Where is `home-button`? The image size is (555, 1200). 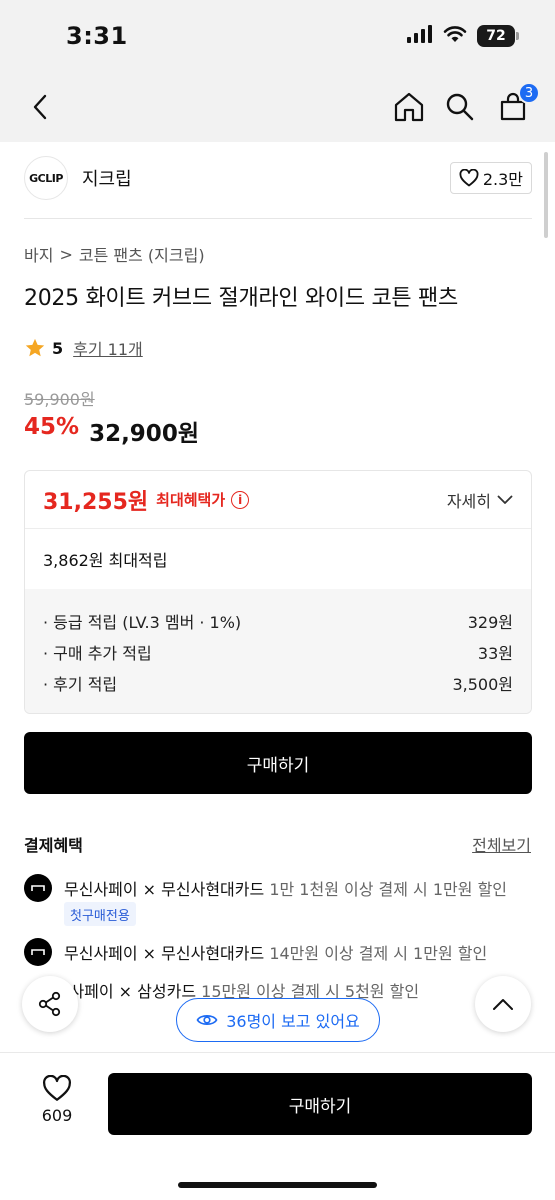
home-button is located at coordinates (409, 107).